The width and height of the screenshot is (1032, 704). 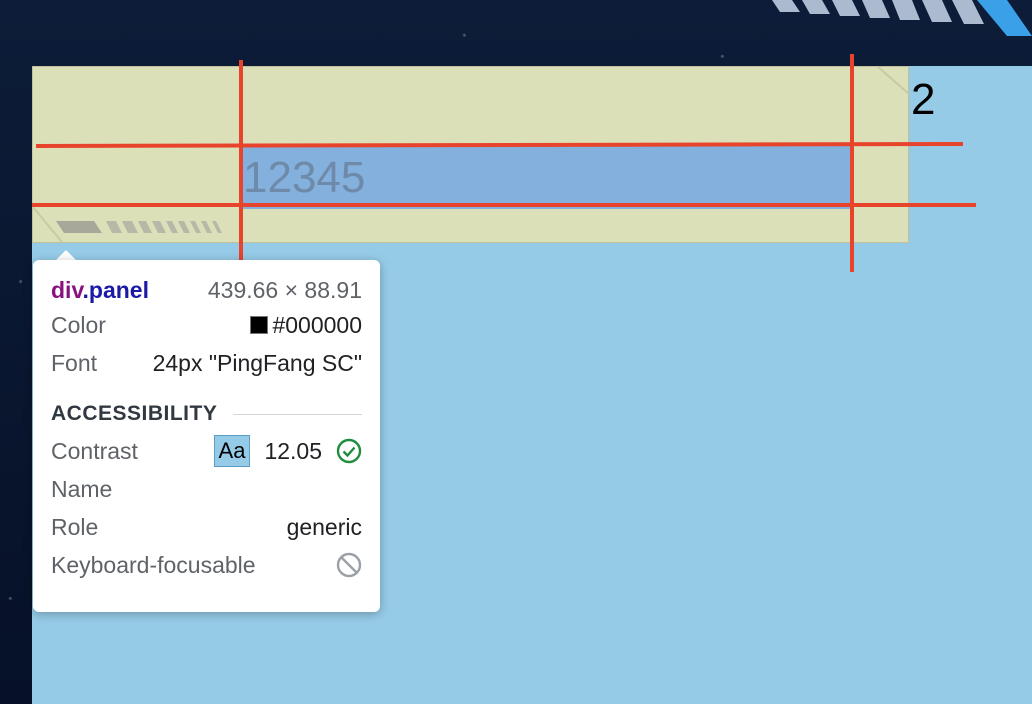 I want to click on name-row: Name, so click(x=206, y=489).